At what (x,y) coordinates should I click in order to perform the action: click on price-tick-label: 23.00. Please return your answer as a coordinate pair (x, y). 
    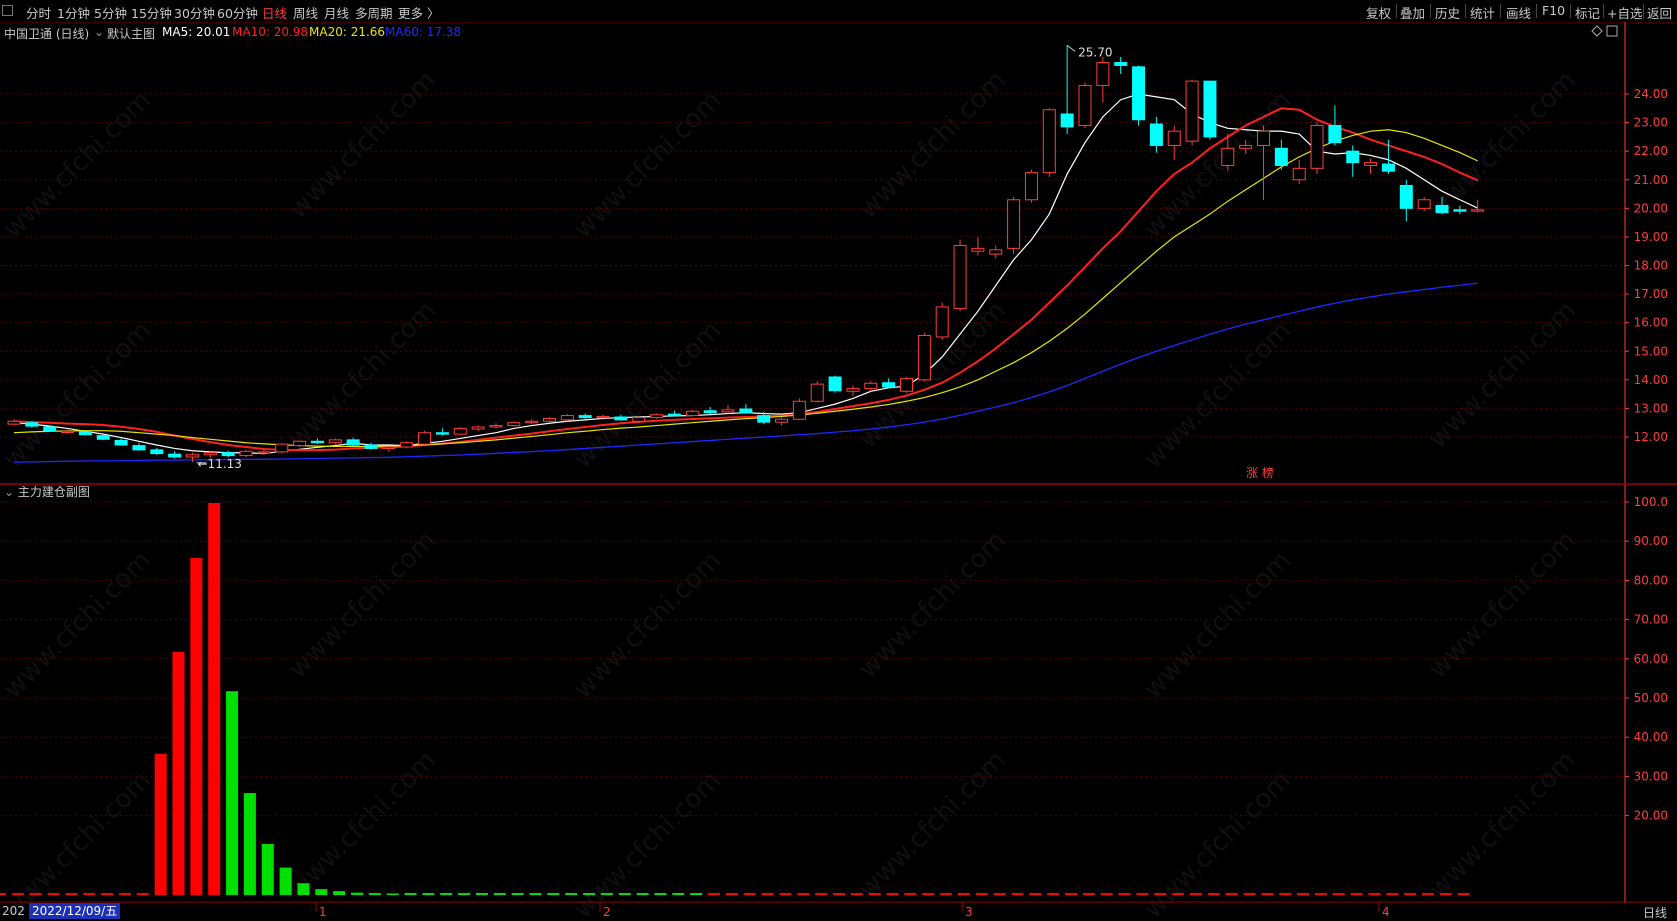
    Looking at the image, I should click on (1651, 123).